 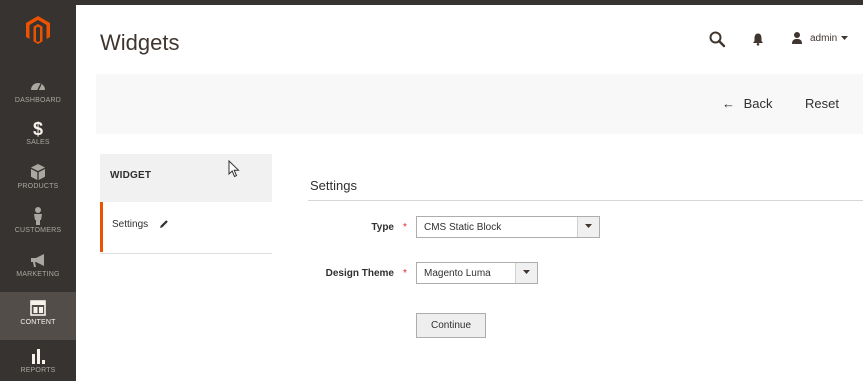 What do you see at coordinates (38, 142) in the screenshot?
I see `sidebar-item-label: SALES` at bounding box center [38, 142].